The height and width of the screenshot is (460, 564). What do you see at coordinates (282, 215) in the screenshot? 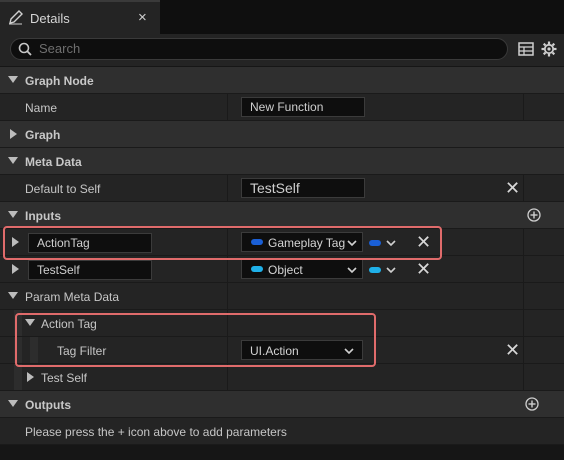
I see `category-inputs: Inputs` at bounding box center [282, 215].